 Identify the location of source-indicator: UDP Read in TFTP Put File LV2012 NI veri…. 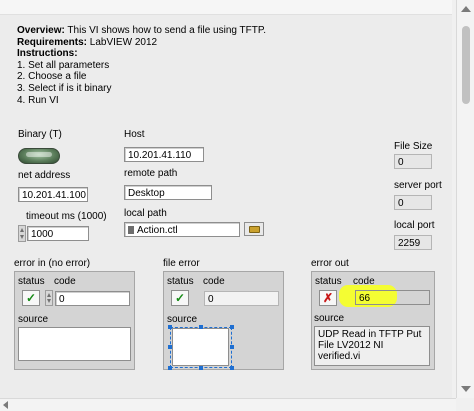
(372, 346).